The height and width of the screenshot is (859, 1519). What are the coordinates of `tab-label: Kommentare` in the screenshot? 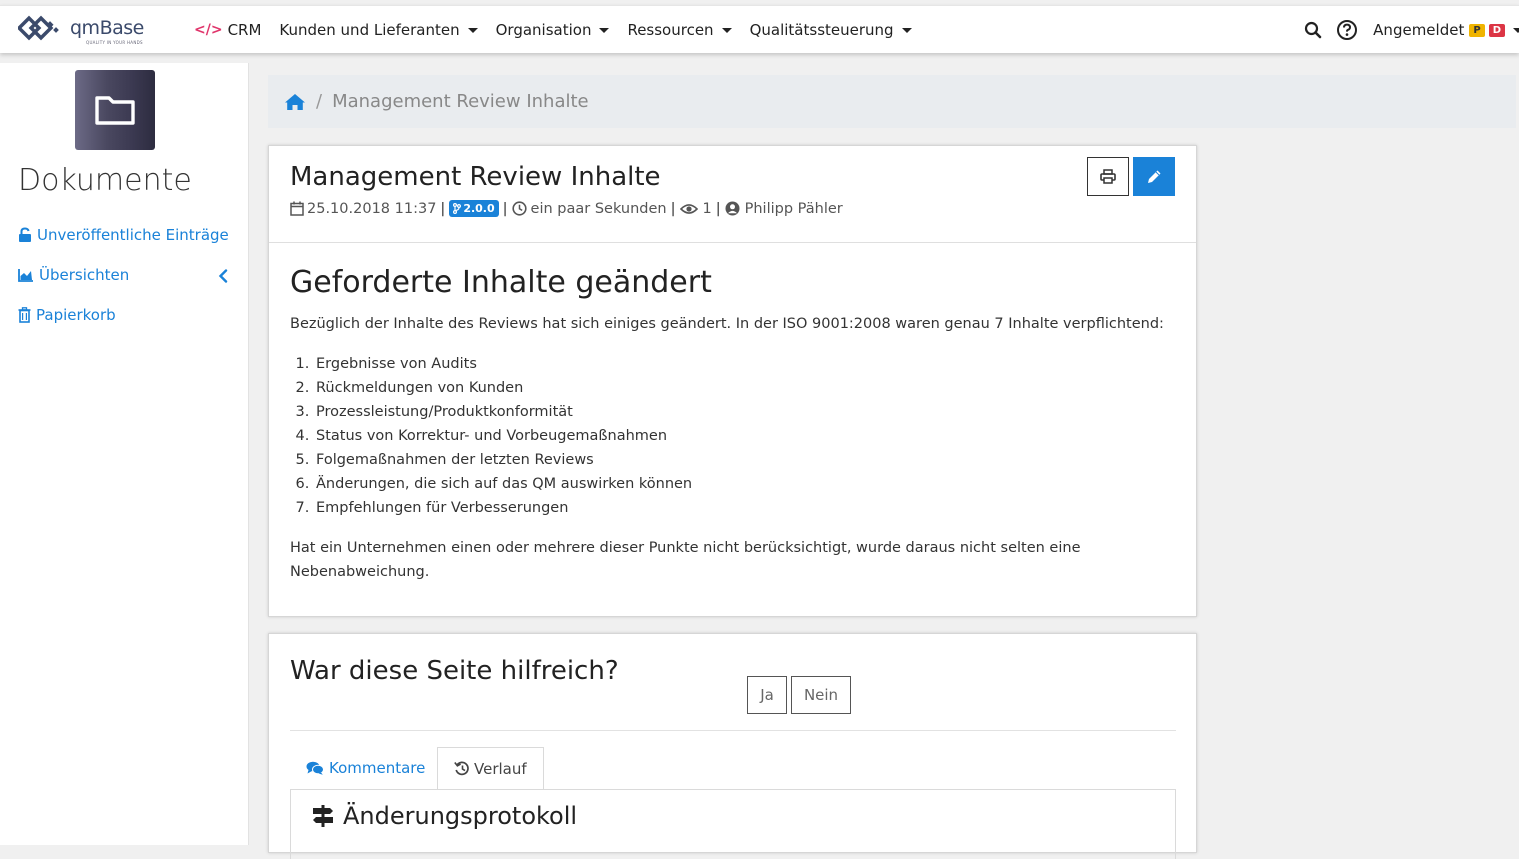 It's located at (377, 768).